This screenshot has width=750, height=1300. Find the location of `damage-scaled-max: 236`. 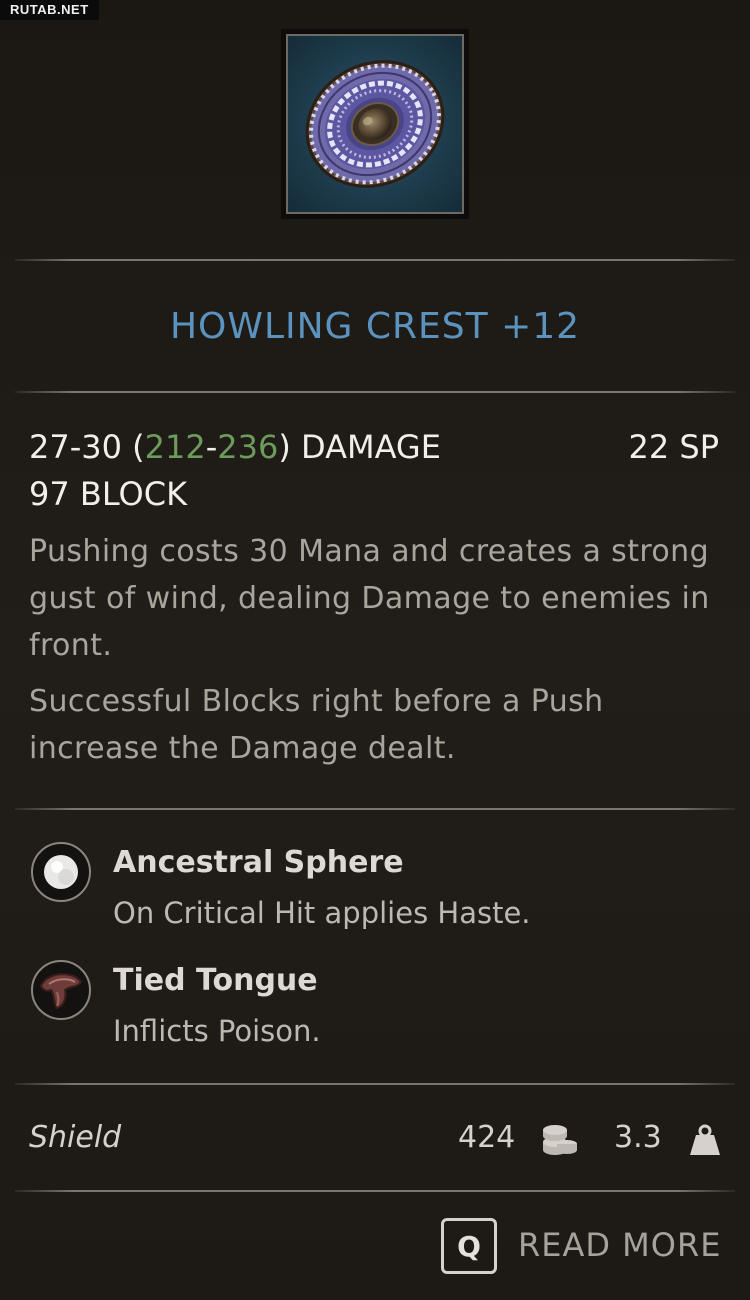

damage-scaled-max: 236 is located at coordinates (248, 447).